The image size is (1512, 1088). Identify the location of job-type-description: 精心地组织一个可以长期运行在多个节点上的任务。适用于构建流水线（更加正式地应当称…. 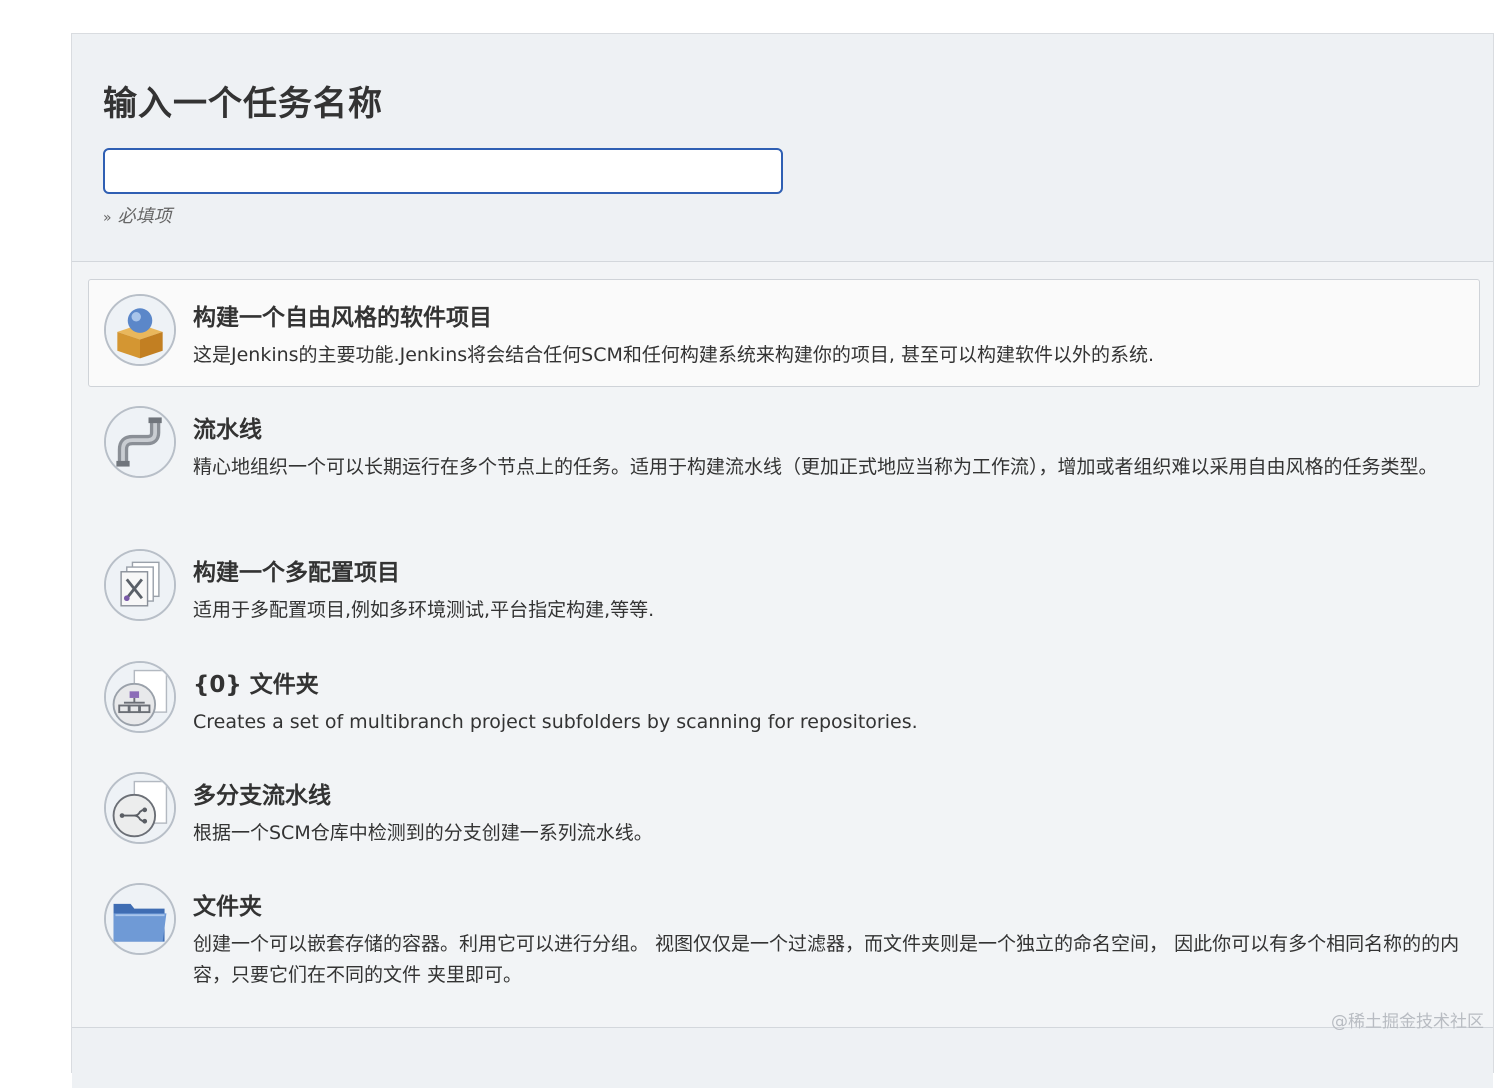
(815, 467).